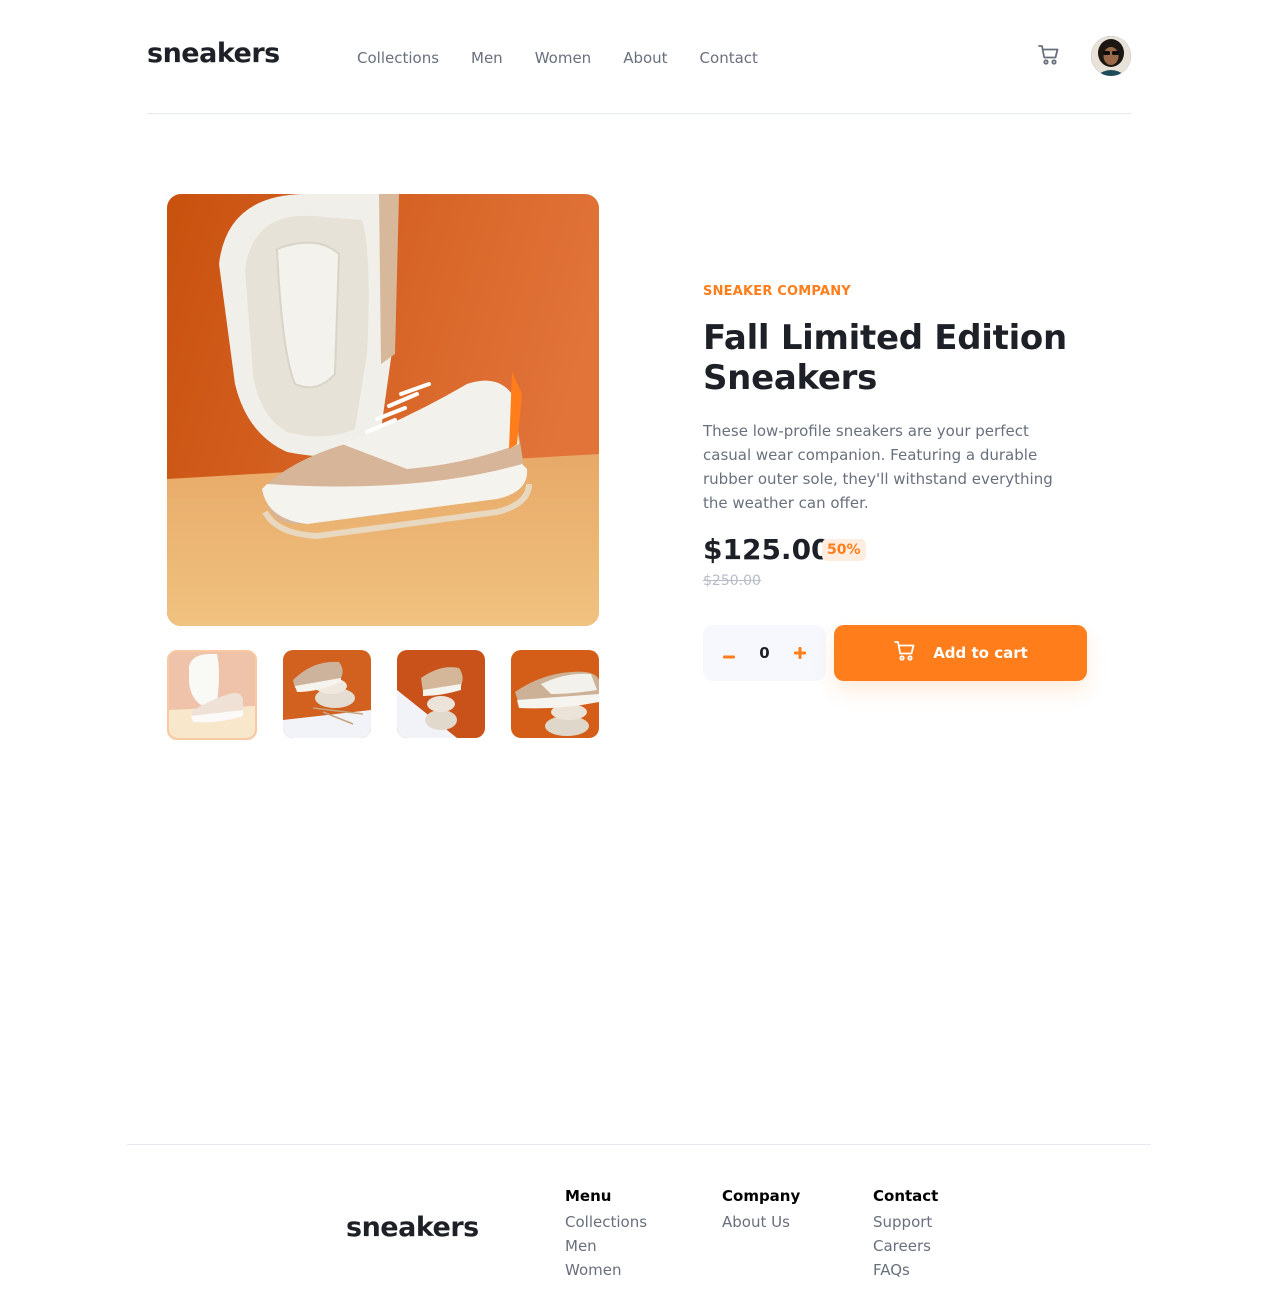 This screenshot has height=1314, width=1278. I want to click on increase-quantity-button, so click(800, 653).